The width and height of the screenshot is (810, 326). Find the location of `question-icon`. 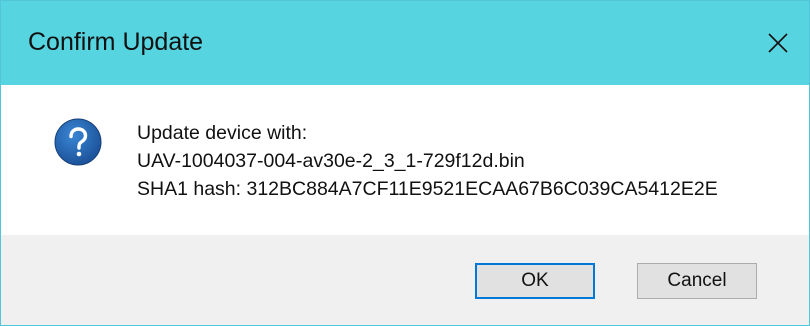

question-icon is located at coordinates (78, 142).